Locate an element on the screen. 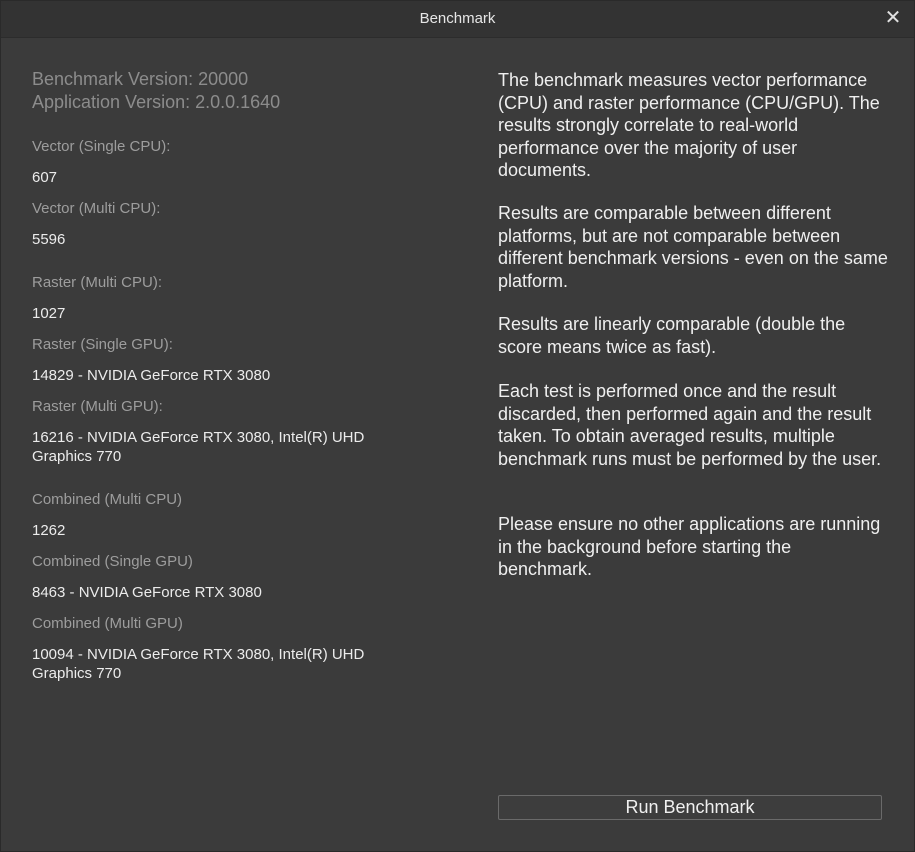 The width and height of the screenshot is (915, 852). result-label-combined-multi-cpu: Combined (Multi CPU) is located at coordinates (107, 499).